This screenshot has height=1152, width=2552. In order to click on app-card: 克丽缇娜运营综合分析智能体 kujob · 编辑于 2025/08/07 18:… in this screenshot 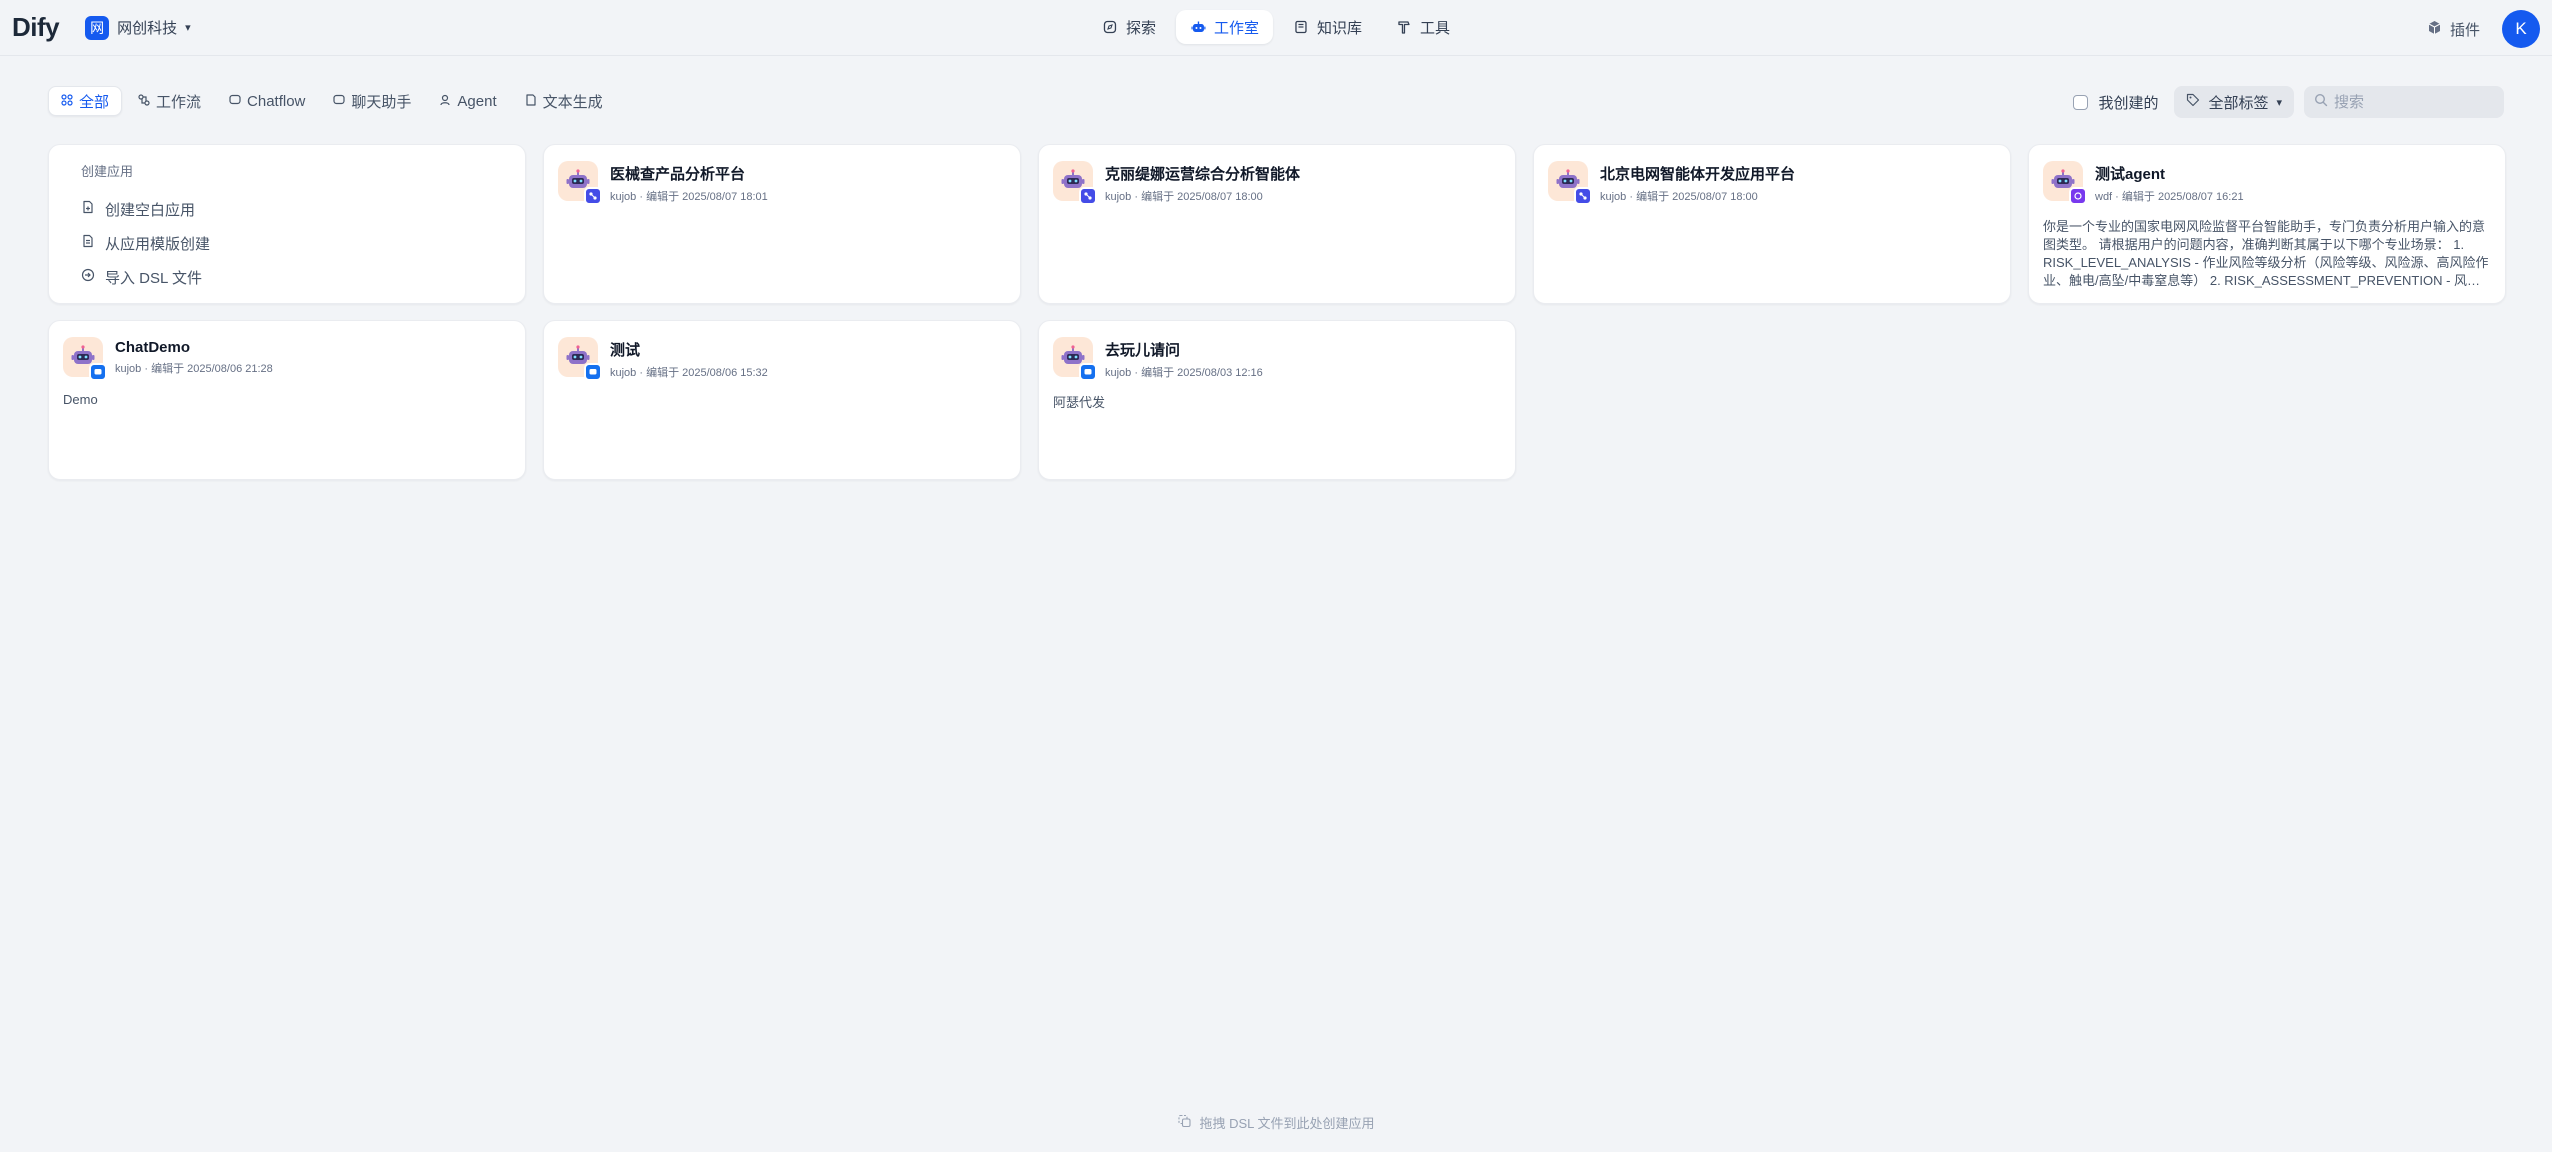, I will do `click(1277, 224)`.